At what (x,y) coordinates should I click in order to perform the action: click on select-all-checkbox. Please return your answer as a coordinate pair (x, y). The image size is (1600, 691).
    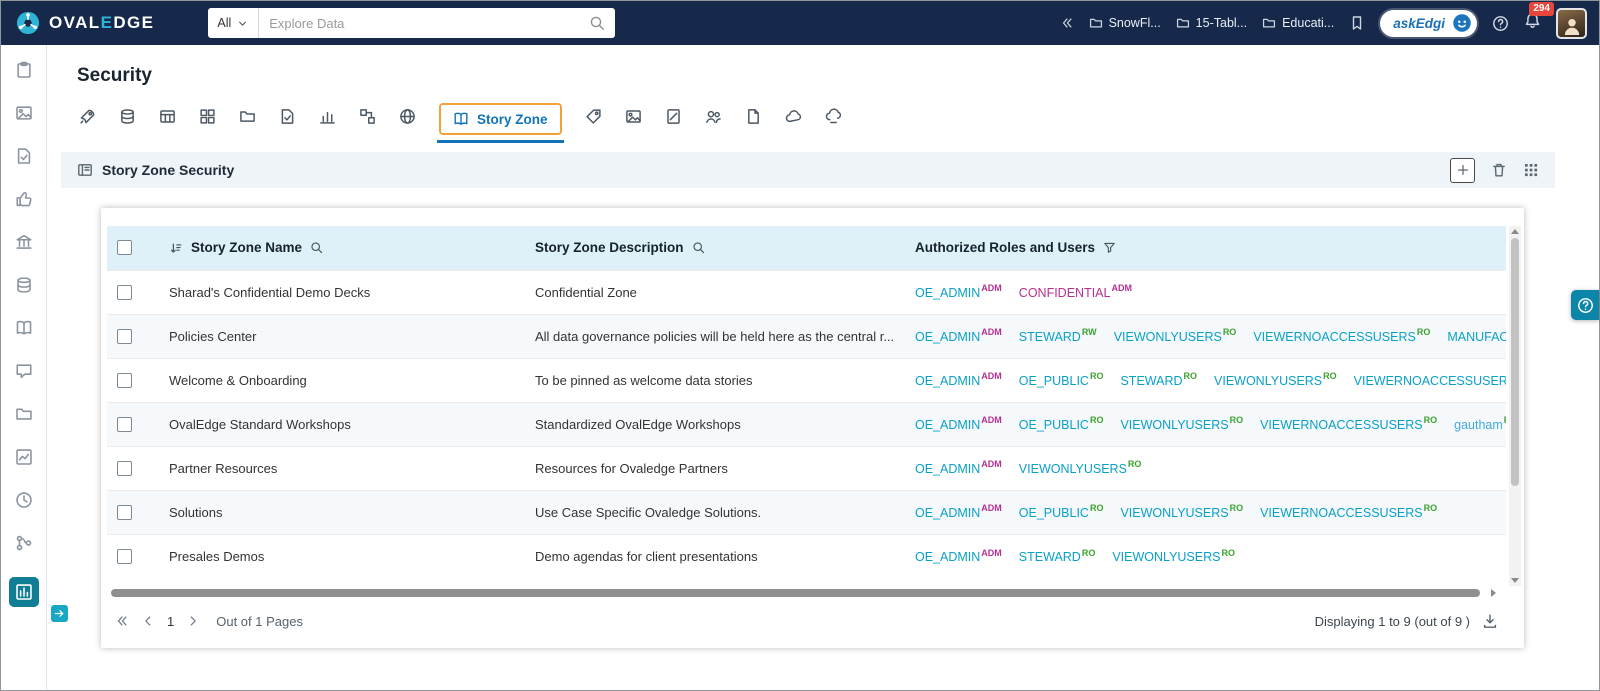
    Looking at the image, I should click on (124, 248).